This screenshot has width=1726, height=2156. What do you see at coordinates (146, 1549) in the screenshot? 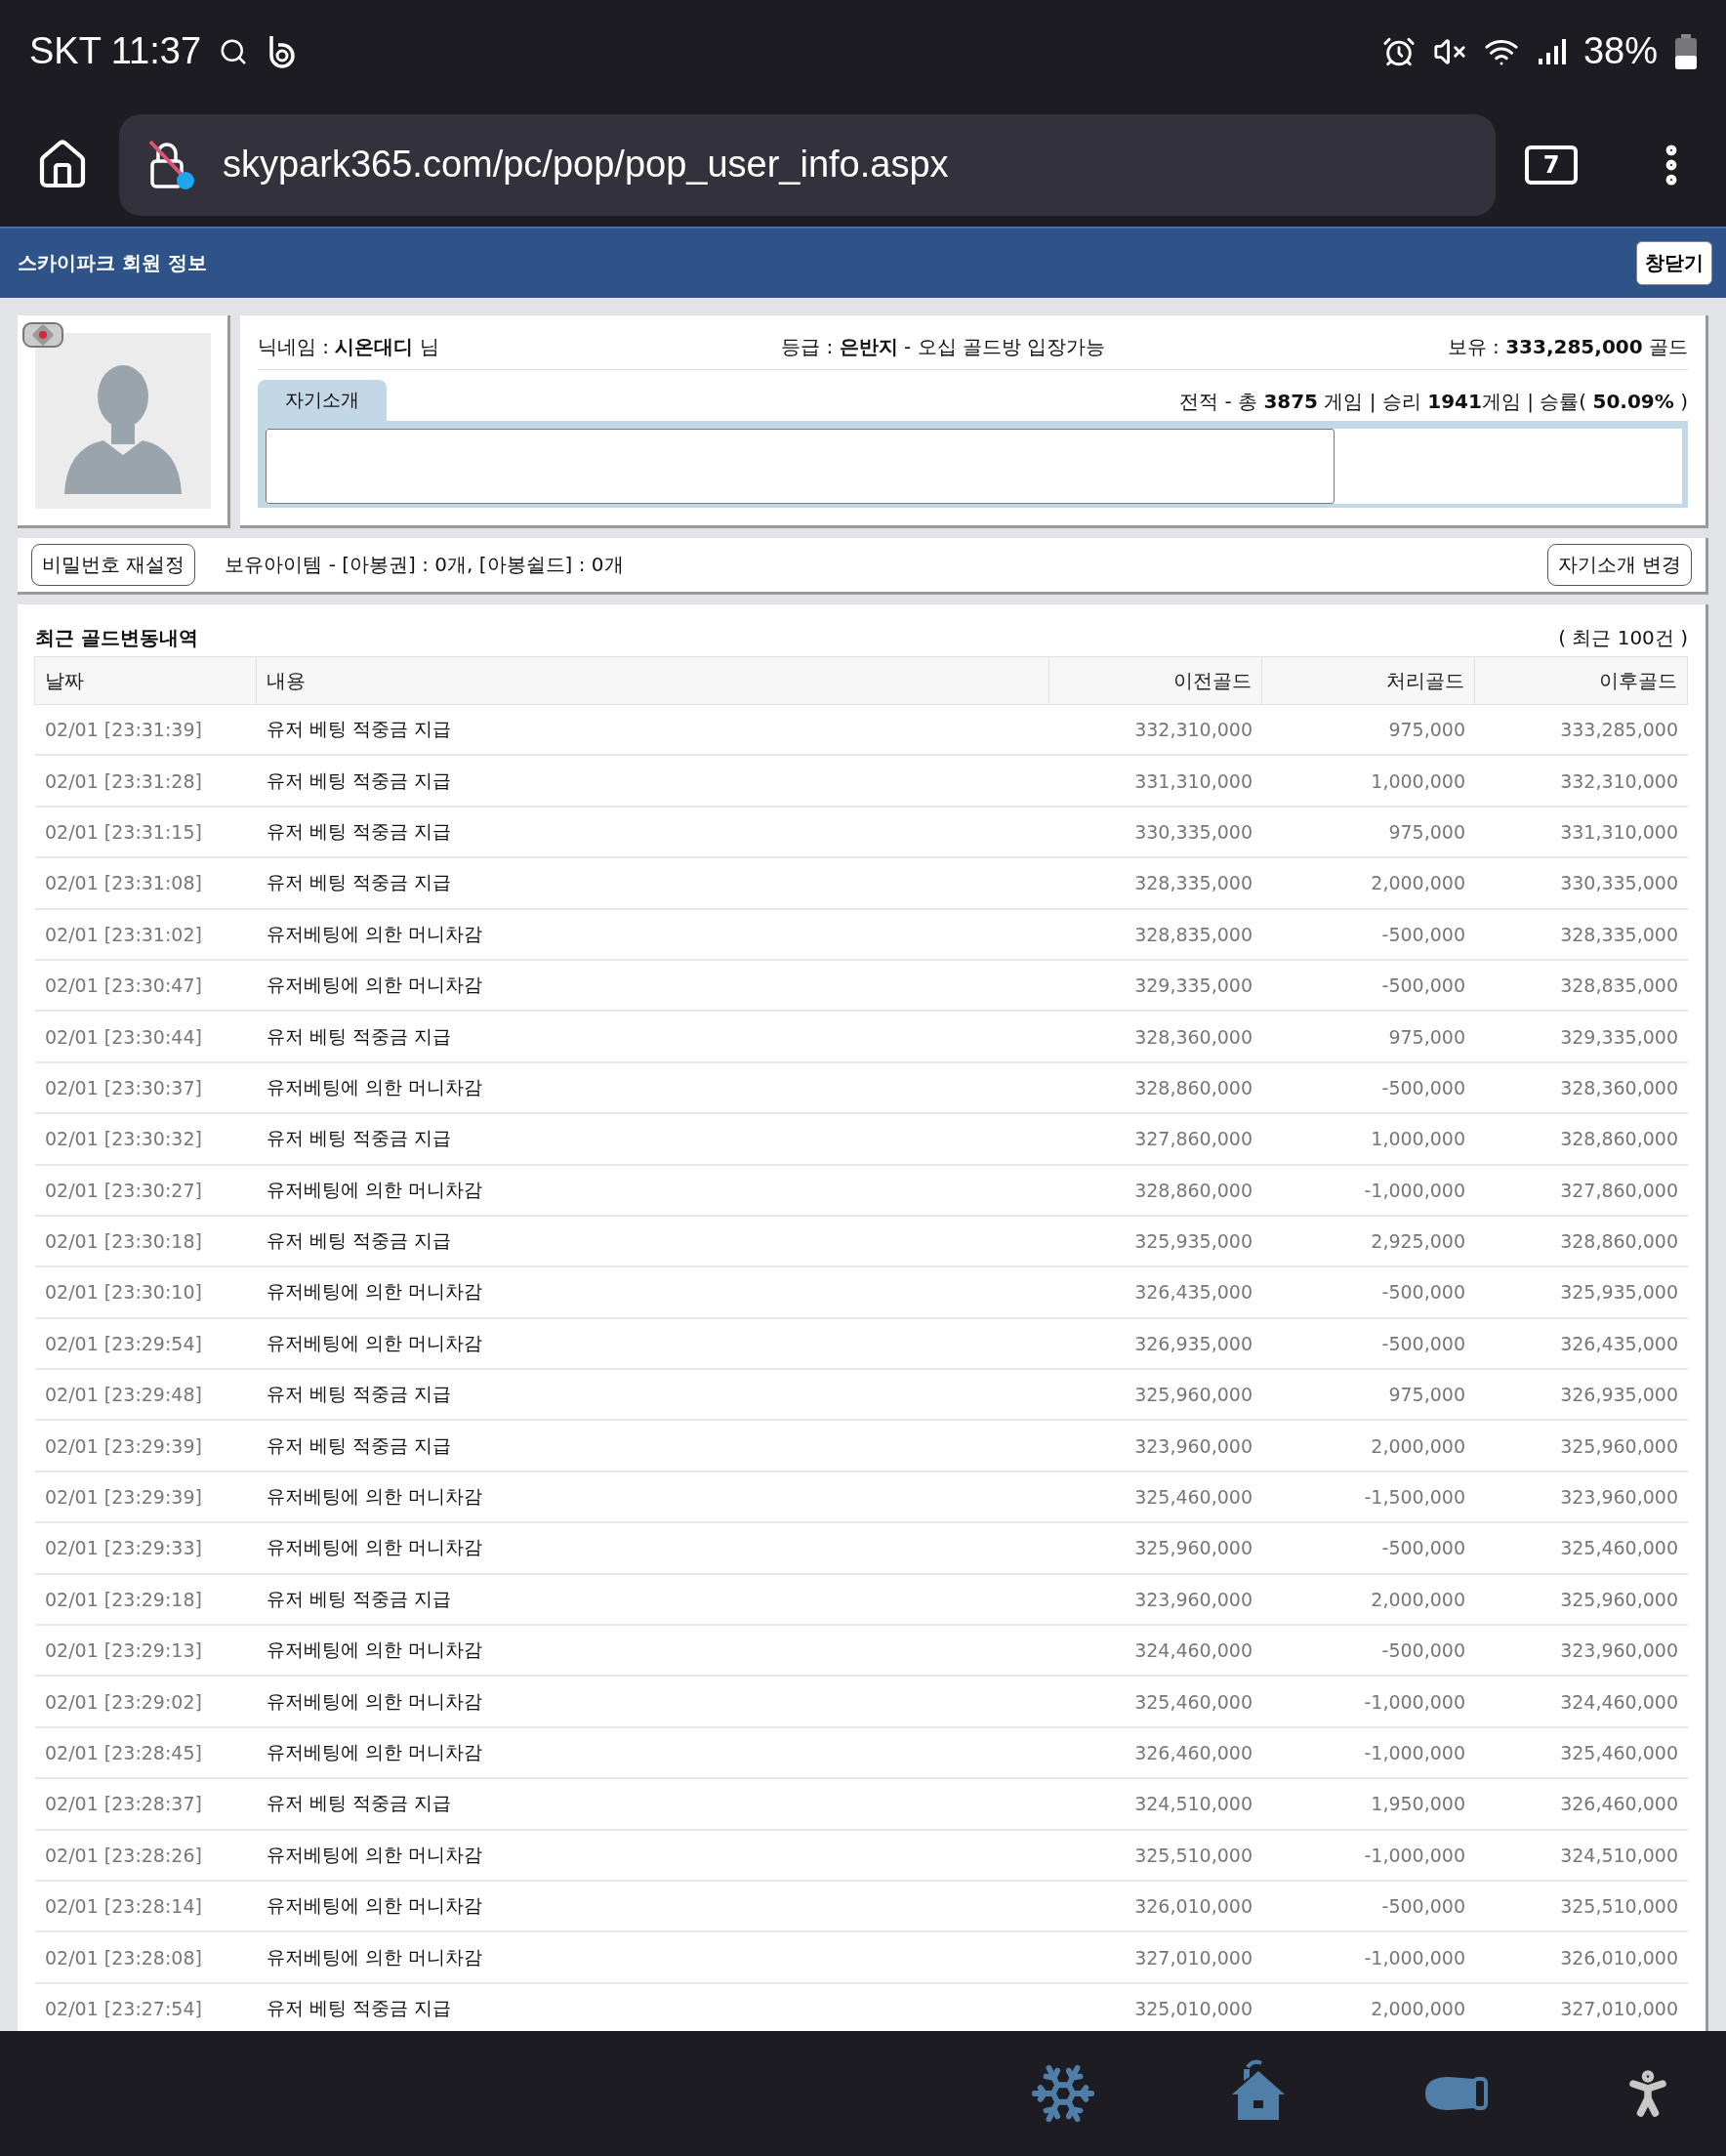
I see `table-cell: 02/01 [23:29:33]` at bounding box center [146, 1549].